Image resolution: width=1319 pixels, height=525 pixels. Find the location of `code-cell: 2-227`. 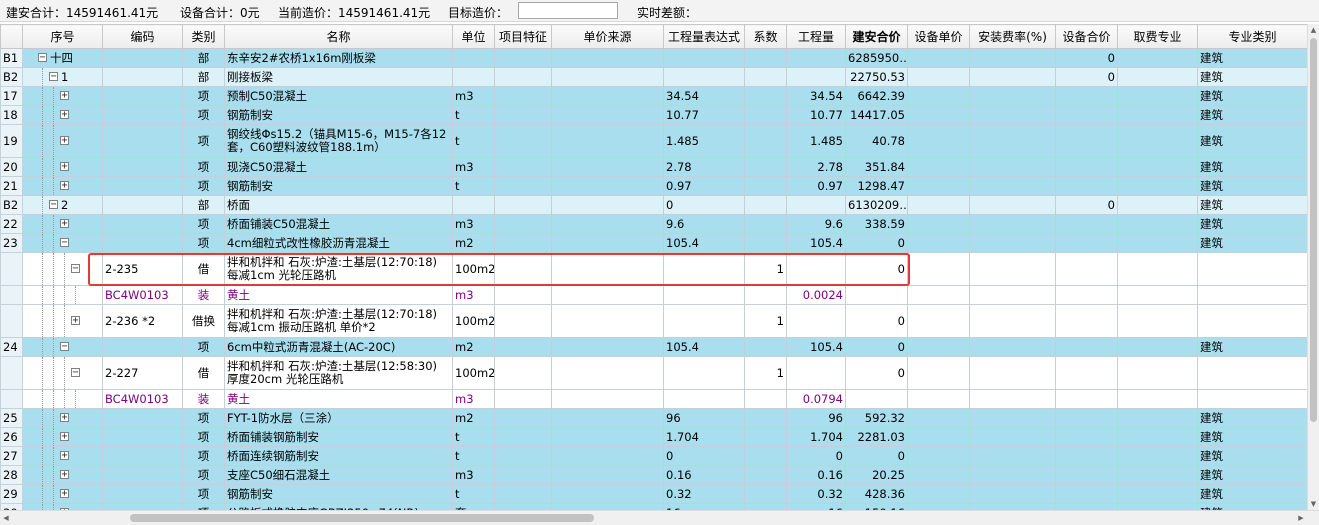

code-cell: 2-227 is located at coordinates (142, 373).